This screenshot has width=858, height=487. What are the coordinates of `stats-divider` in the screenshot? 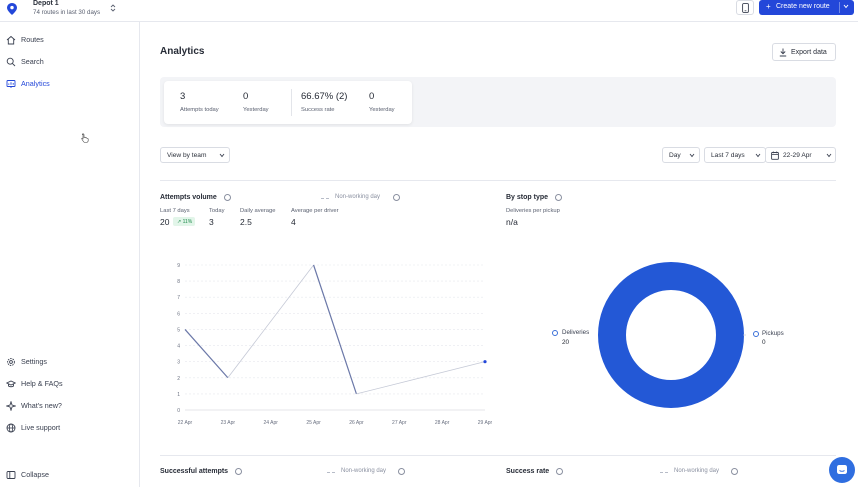 It's located at (291, 102).